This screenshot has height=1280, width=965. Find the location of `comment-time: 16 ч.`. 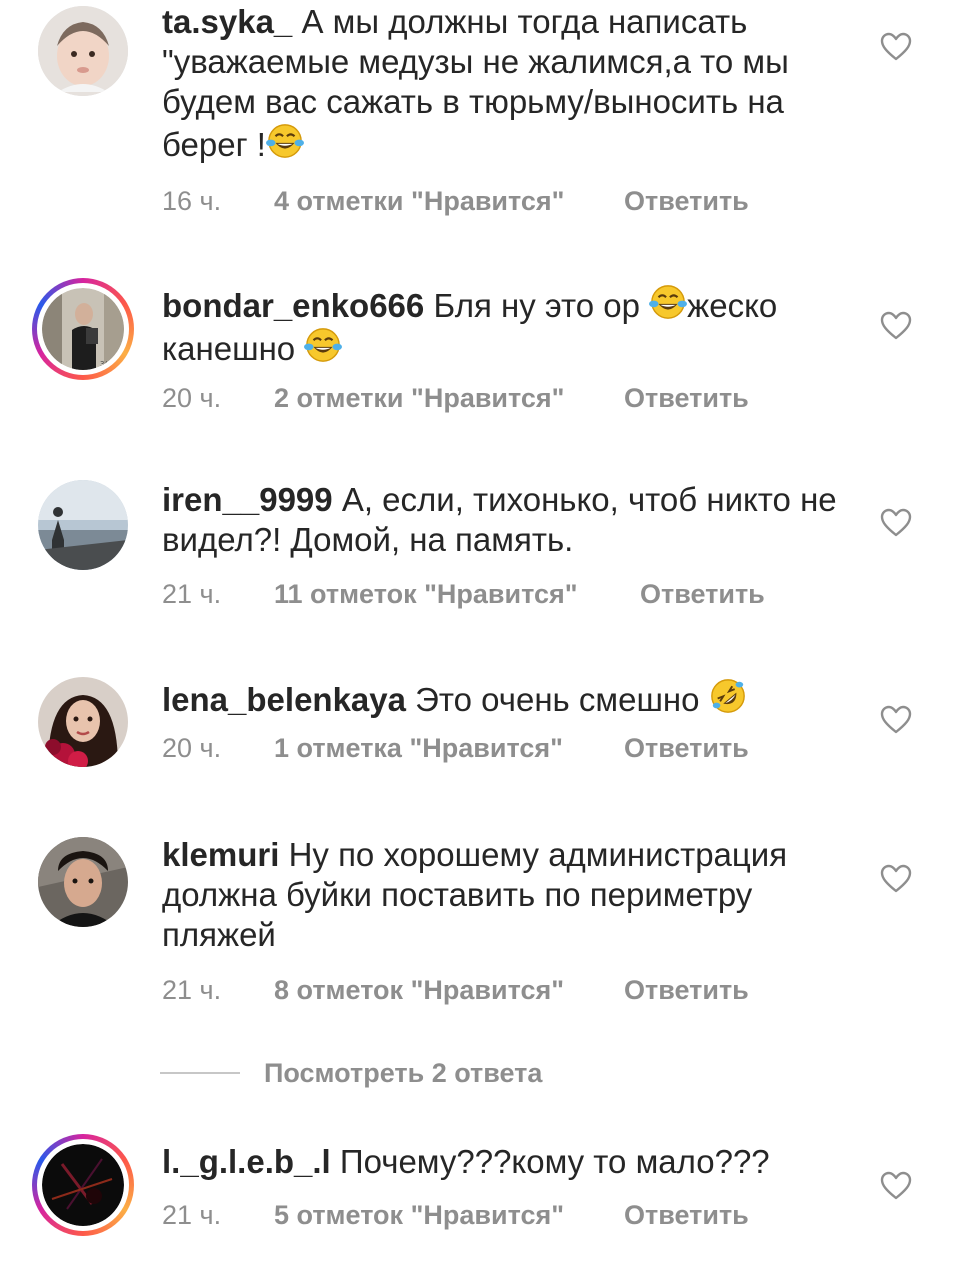

comment-time: 16 ч. is located at coordinates (192, 201).